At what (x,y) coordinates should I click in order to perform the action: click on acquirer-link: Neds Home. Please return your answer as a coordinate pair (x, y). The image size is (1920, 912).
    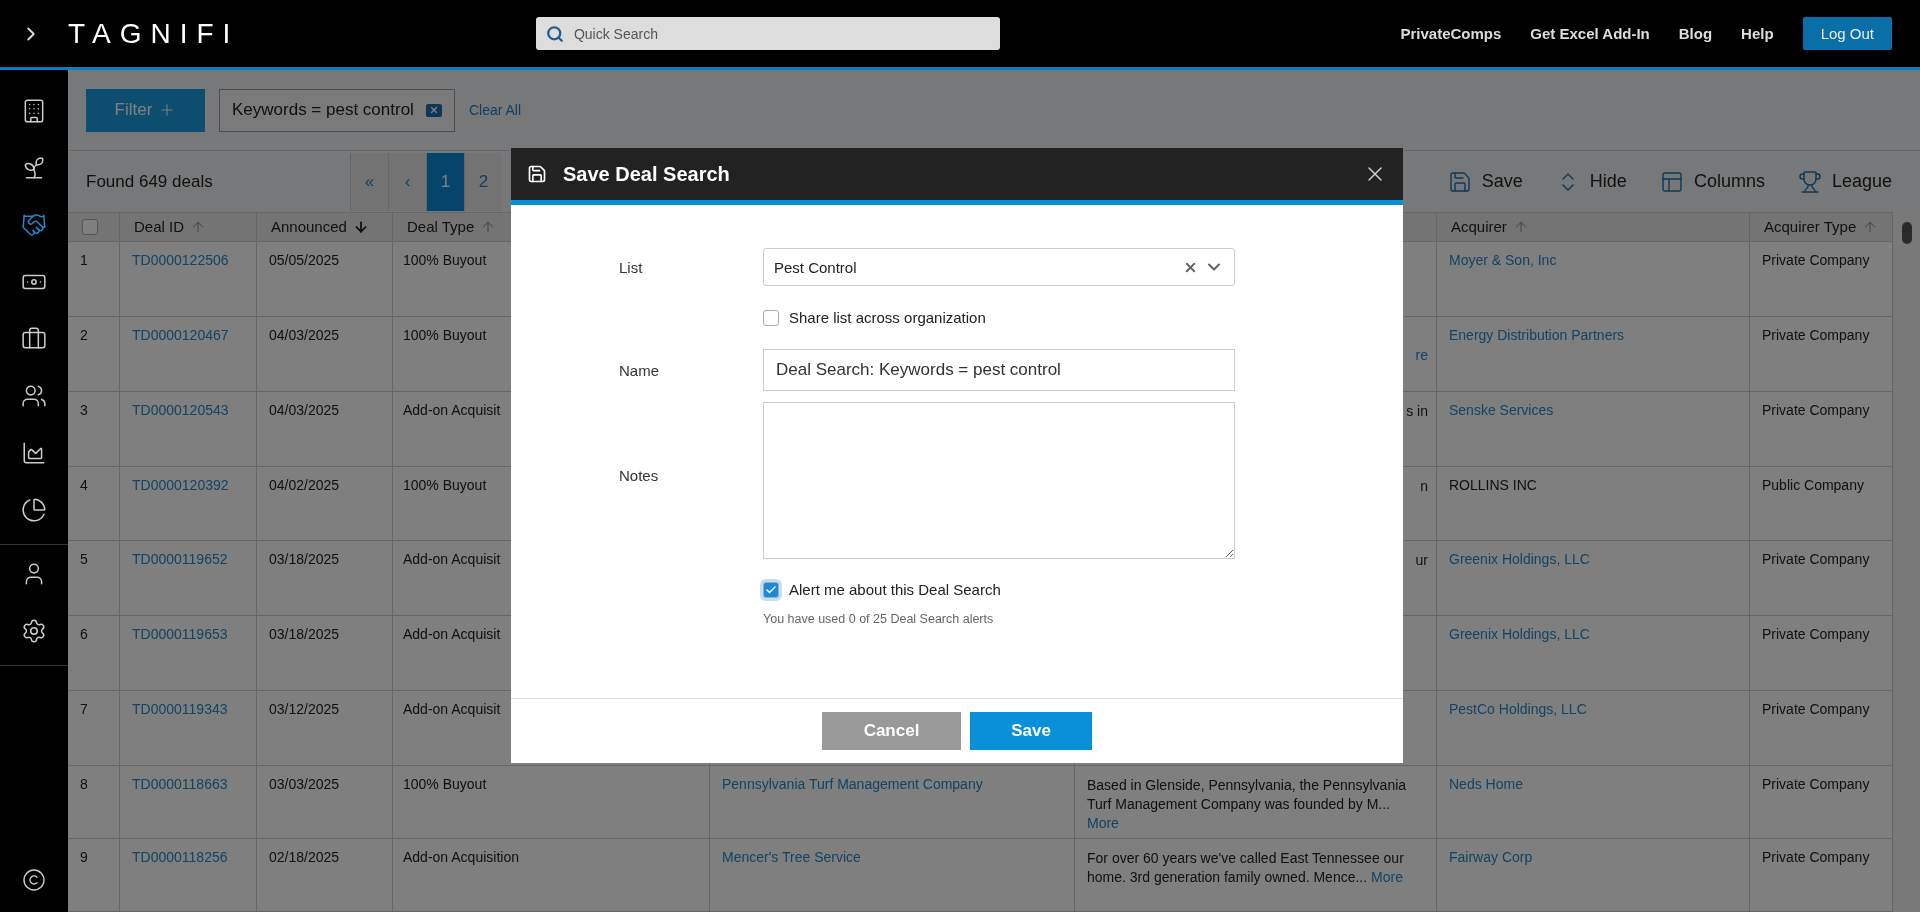
    Looking at the image, I should click on (1486, 784).